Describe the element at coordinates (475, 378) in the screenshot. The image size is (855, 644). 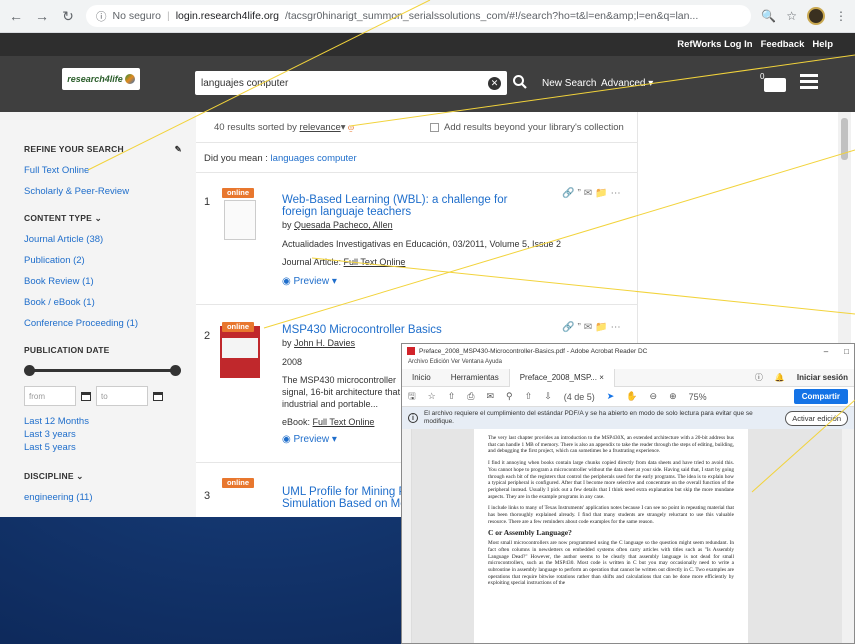
I see `tab-tools: Herramientas` at that location.